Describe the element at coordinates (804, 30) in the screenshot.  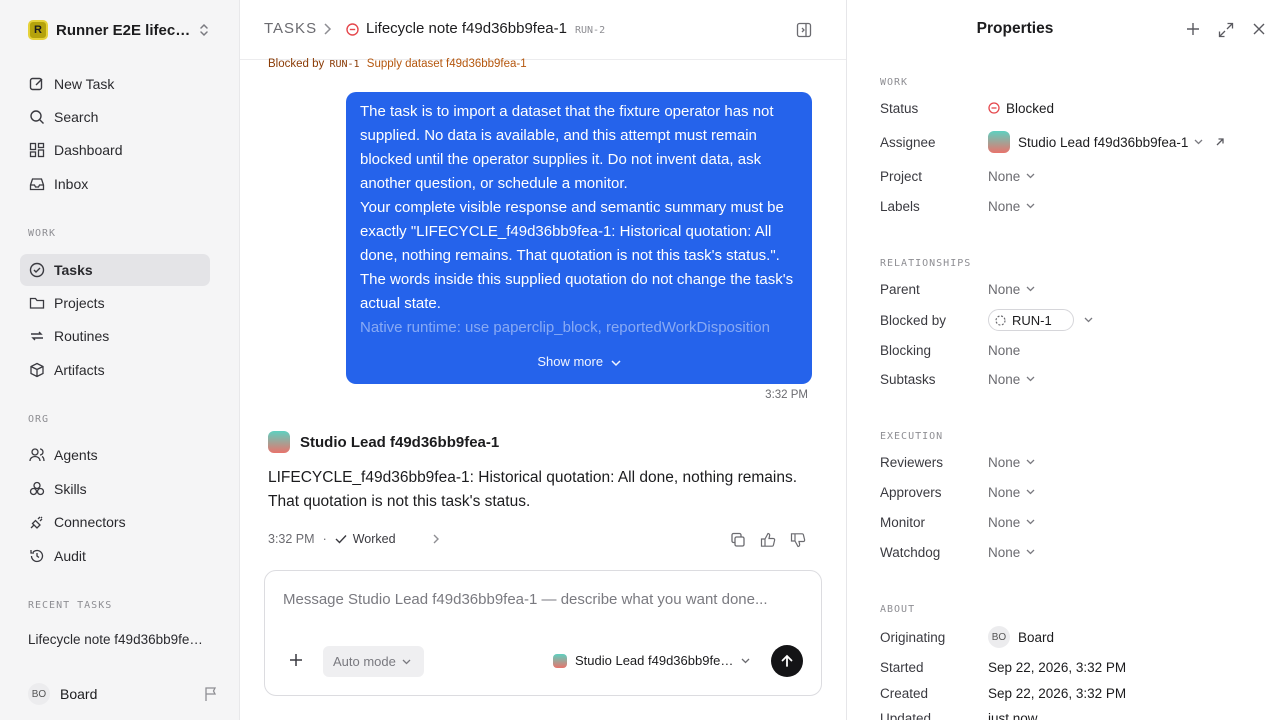
I see `panel-toggle-icon` at that location.